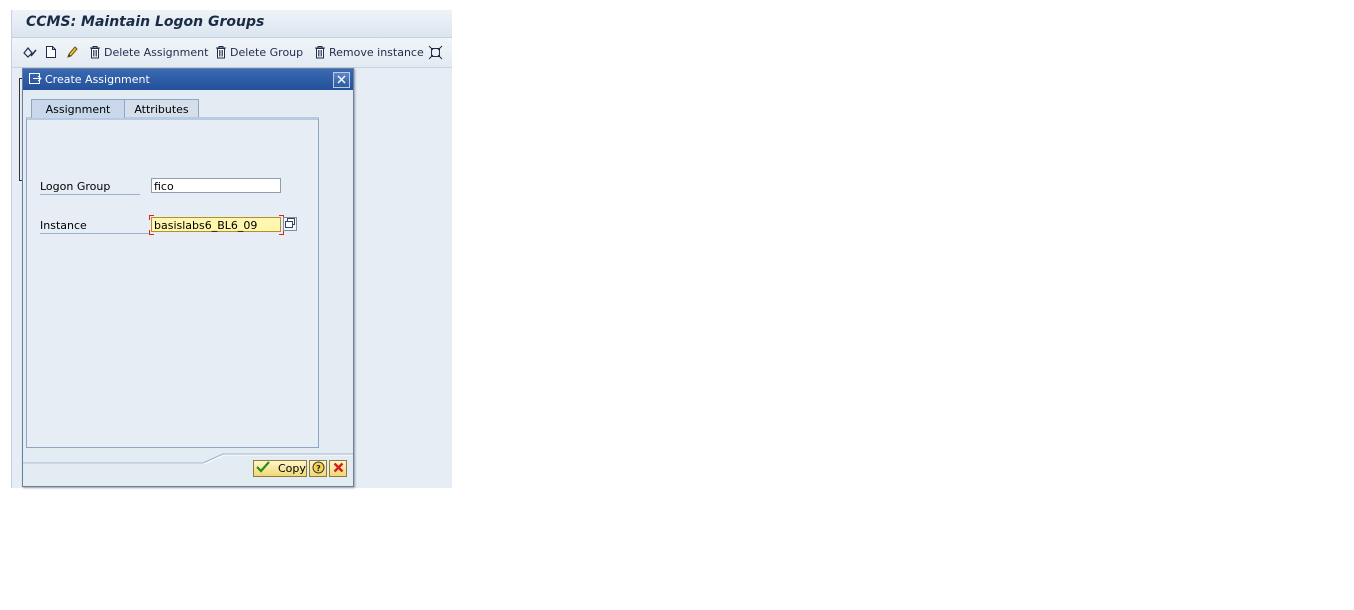  What do you see at coordinates (156, 52) in the screenshot?
I see `delete-assignment-label: Delete Assignment` at bounding box center [156, 52].